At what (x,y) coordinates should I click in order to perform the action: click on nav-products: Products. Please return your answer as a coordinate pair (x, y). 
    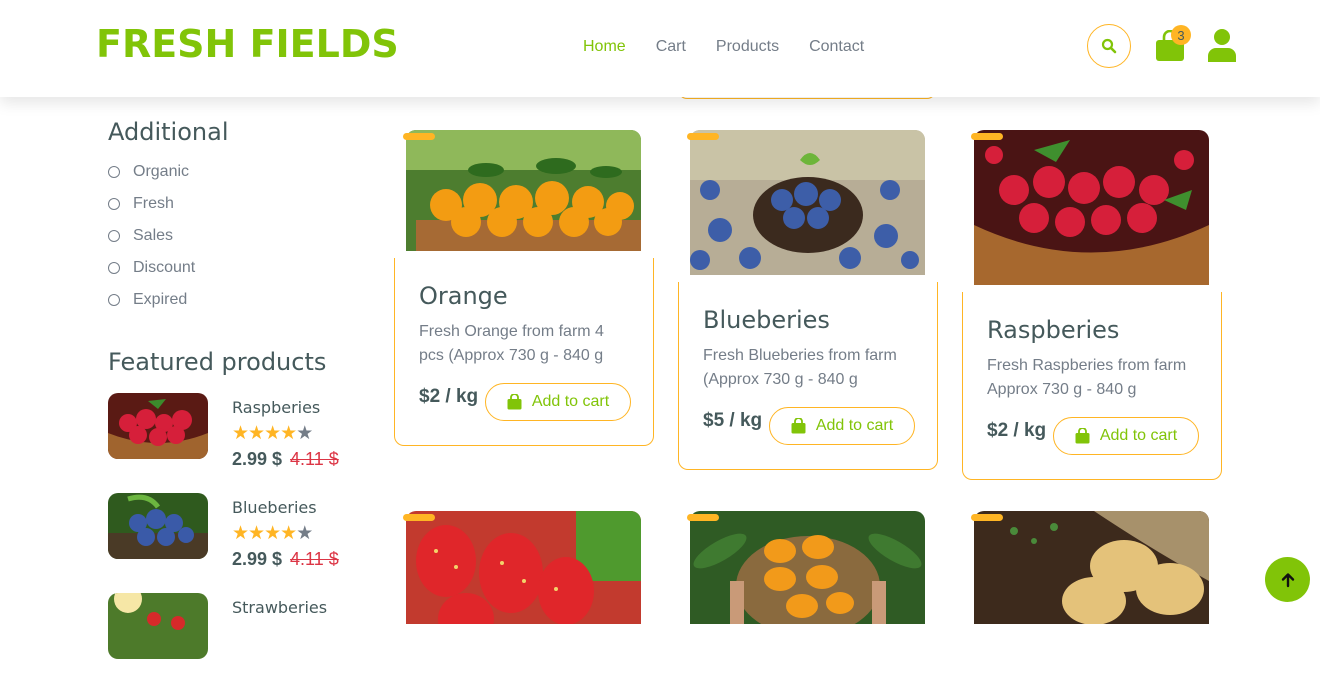
    Looking at the image, I should click on (747, 47).